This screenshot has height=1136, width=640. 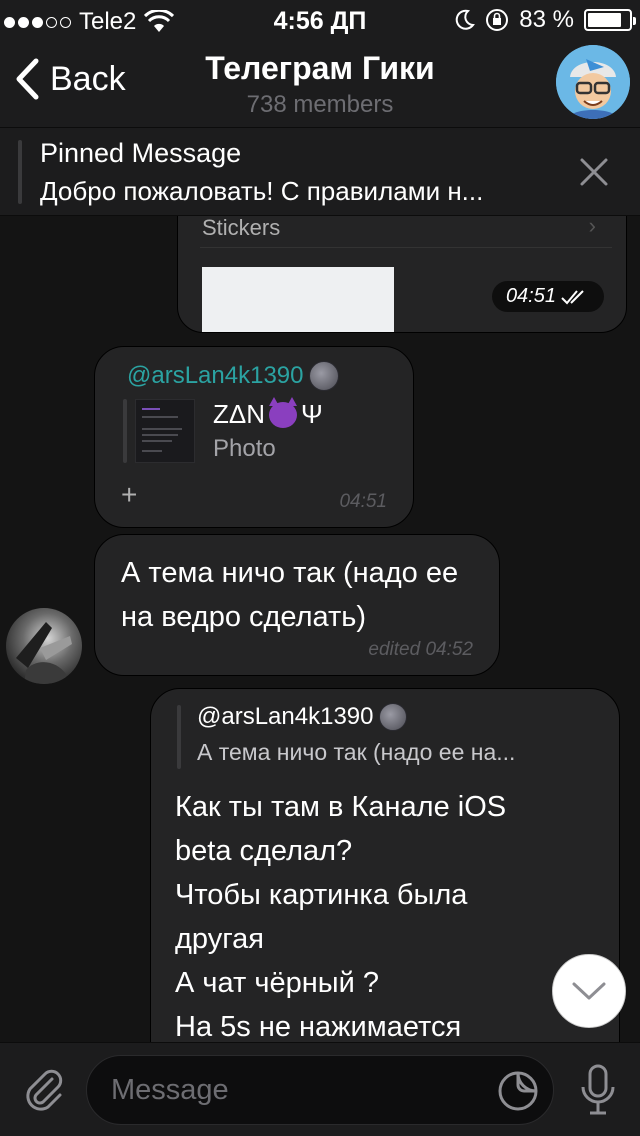 What do you see at coordinates (268, 413) in the screenshot?
I see `forward-source-name: ZΔN Ψ` at bounding box center [268, 413].